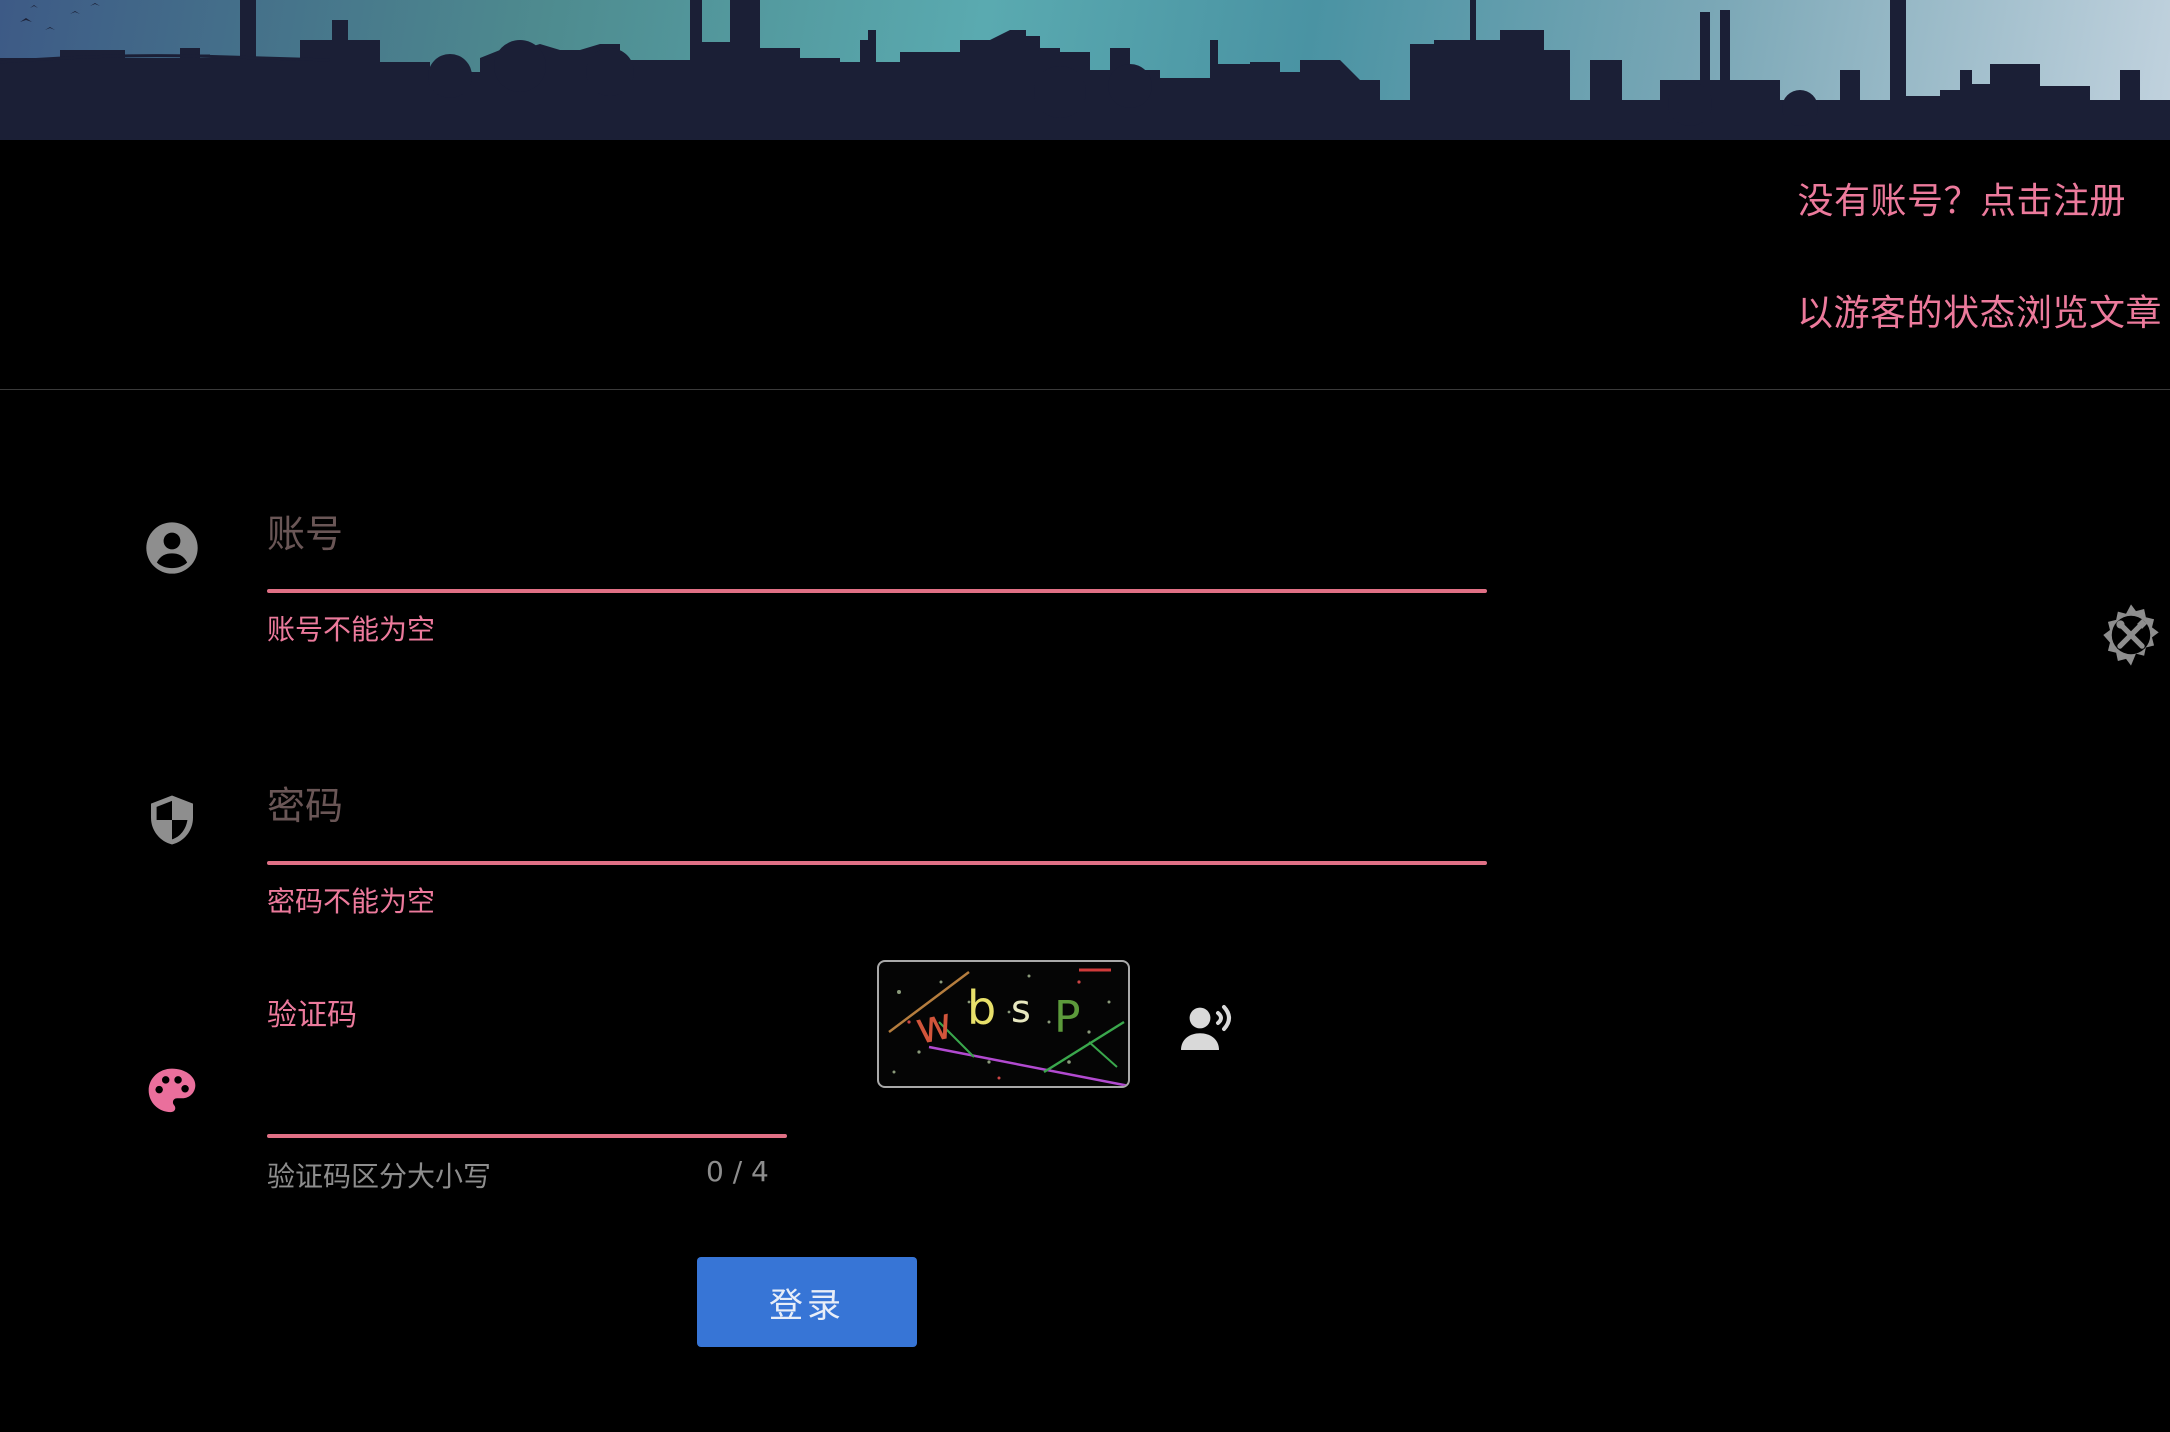 Image resolution: width=2170 pixels, height=1432 pixels. I want to click on captcha-hint: 验证码区分大小写, so click(379, 1176).